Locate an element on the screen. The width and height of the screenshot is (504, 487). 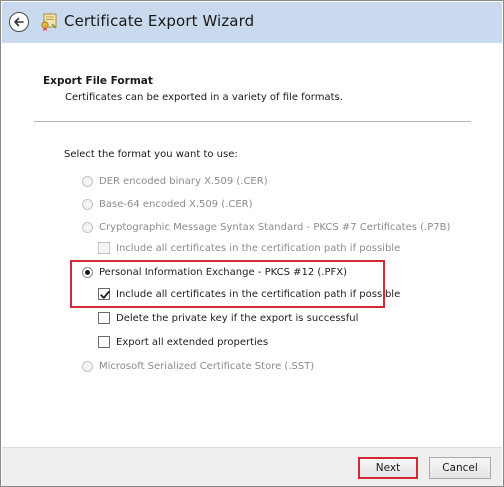
page-title: Export File Format is located at coordinates (98, 81).